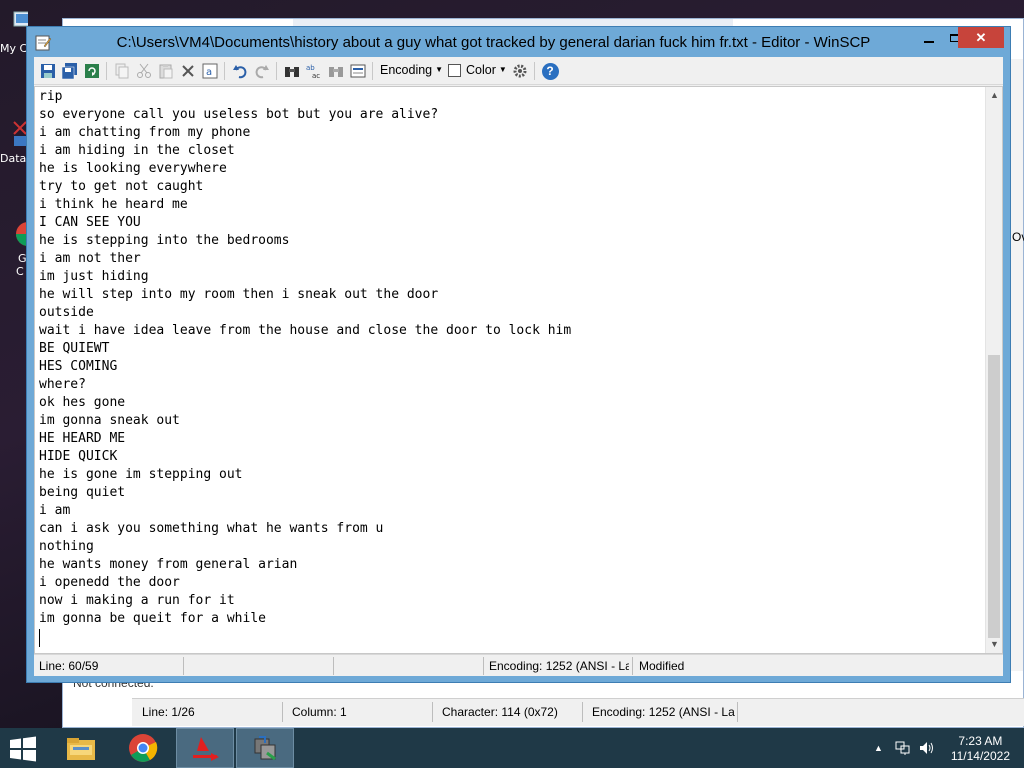 The image size is (1024, 768). I want to click on scroll-up-arrow-icon: ▲, so click(994, 95).